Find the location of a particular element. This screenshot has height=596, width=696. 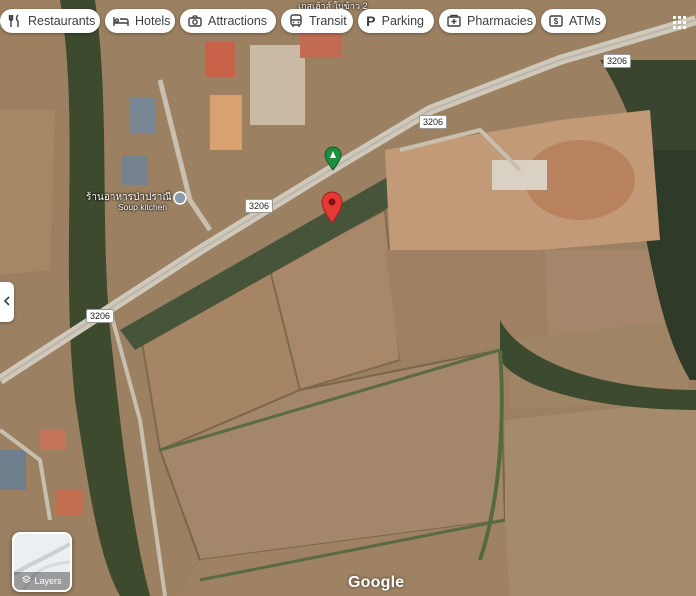

chip-attractions: Attractions is located at coordinates (228, 21).